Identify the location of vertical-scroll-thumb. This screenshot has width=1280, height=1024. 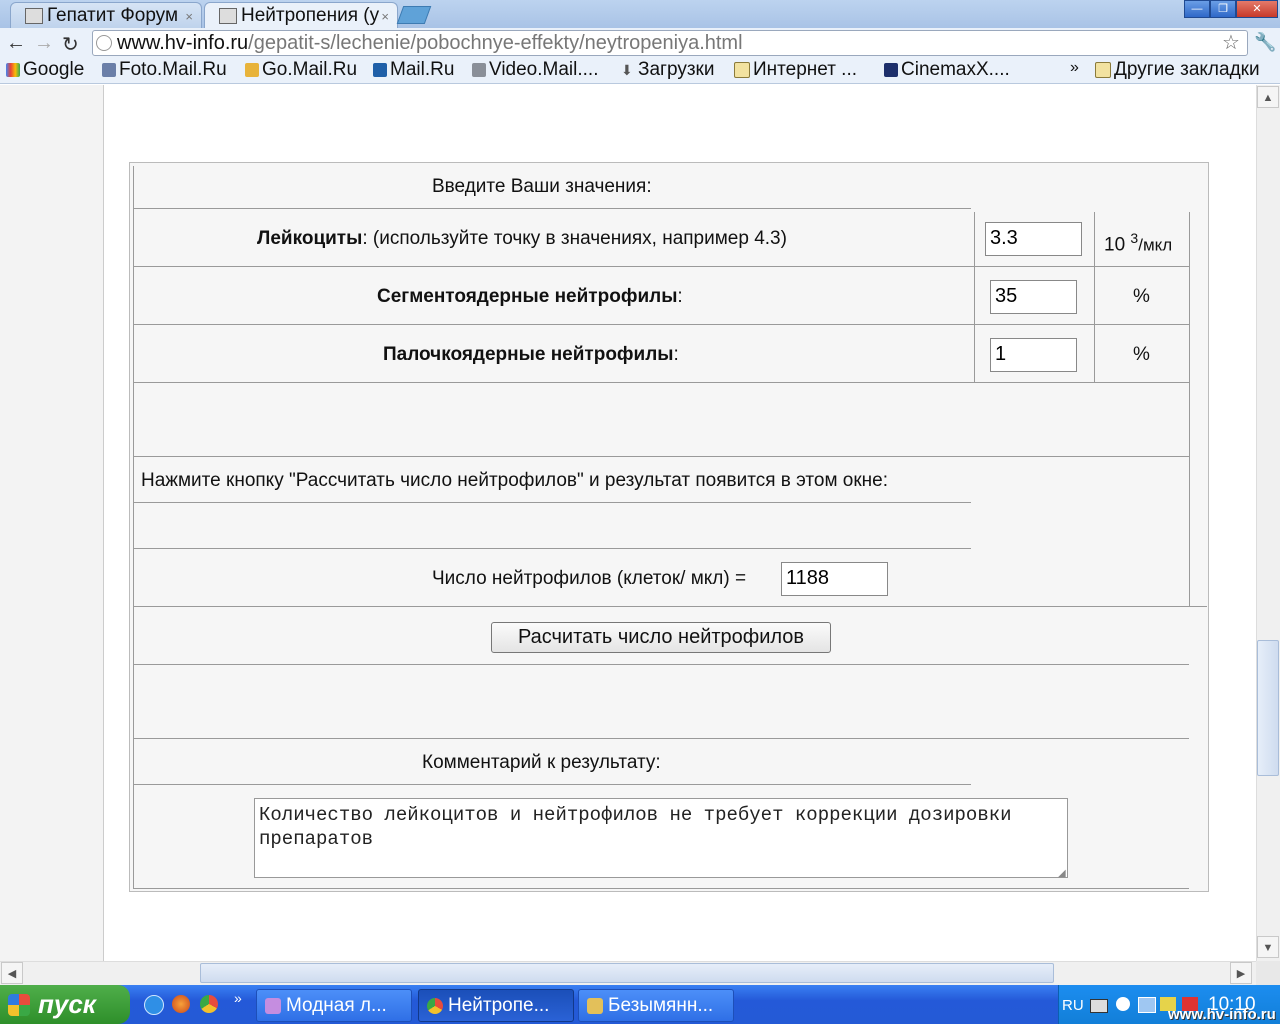
(1268, 708).